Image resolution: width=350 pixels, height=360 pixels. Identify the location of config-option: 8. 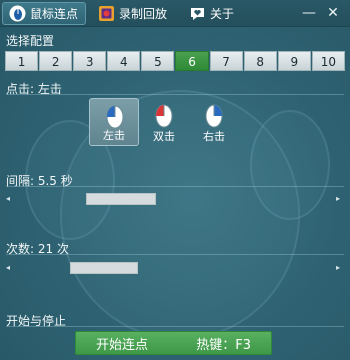
(260, 61).